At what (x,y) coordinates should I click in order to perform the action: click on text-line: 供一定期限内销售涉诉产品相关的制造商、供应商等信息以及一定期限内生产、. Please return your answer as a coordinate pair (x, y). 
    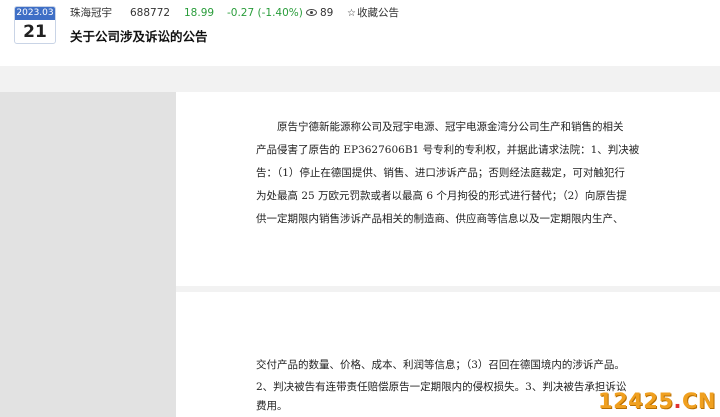
    Looking at the image, I should click on (440, 219).